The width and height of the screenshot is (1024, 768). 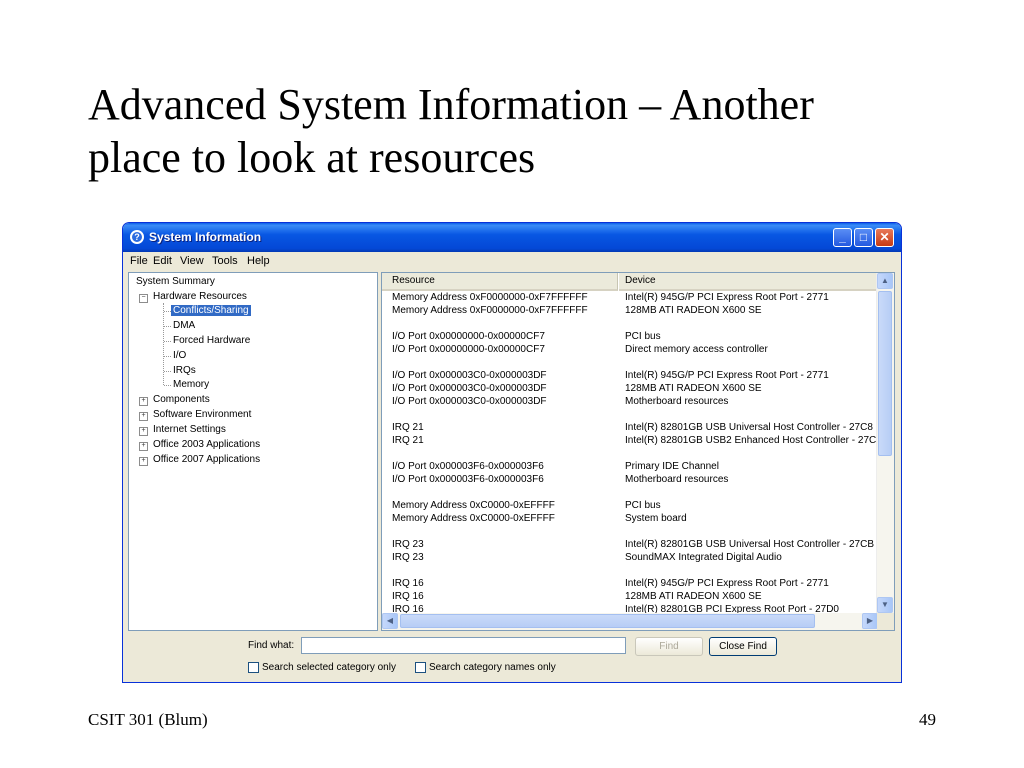 What do you see at coordinates (206, 459) in the screenshot?
I see `tree-item-office-2007: Office 2007 Applications` at bounding box center [206, 459].